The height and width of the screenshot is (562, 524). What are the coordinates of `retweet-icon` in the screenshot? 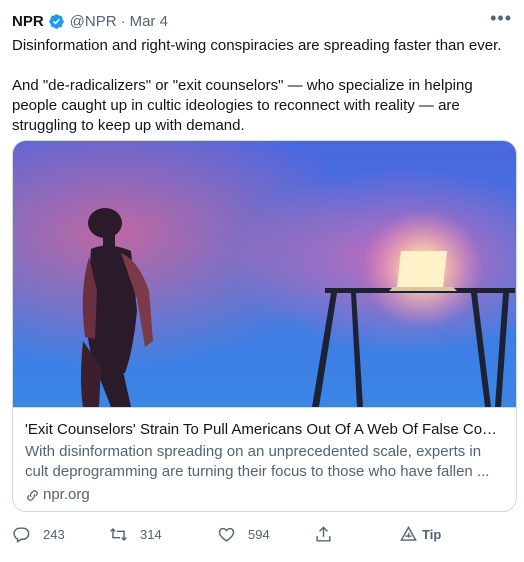 It's located at (118, 534).